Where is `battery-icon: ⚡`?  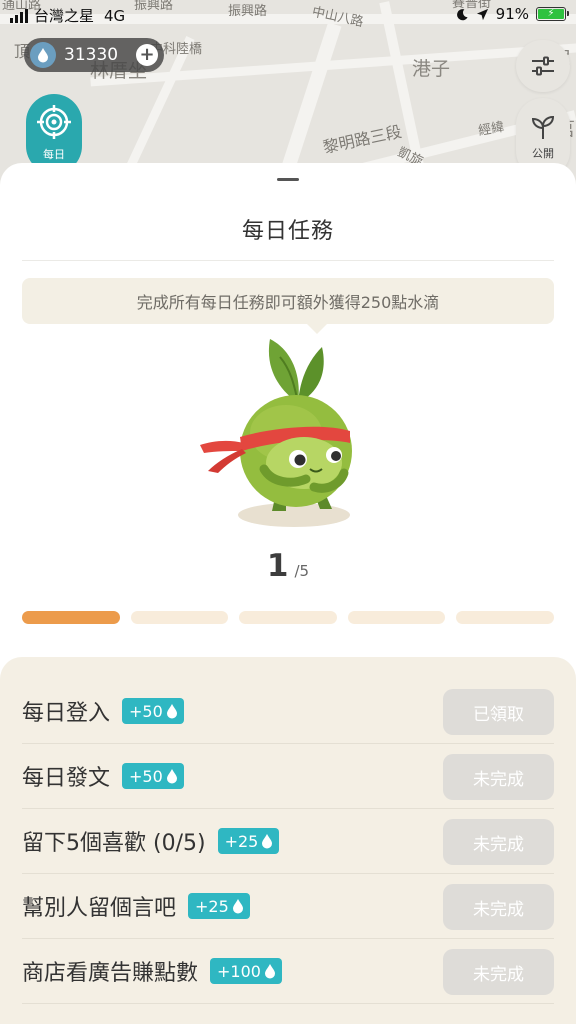
battery-icon: ⚡ is located at coordinates (552, 14).